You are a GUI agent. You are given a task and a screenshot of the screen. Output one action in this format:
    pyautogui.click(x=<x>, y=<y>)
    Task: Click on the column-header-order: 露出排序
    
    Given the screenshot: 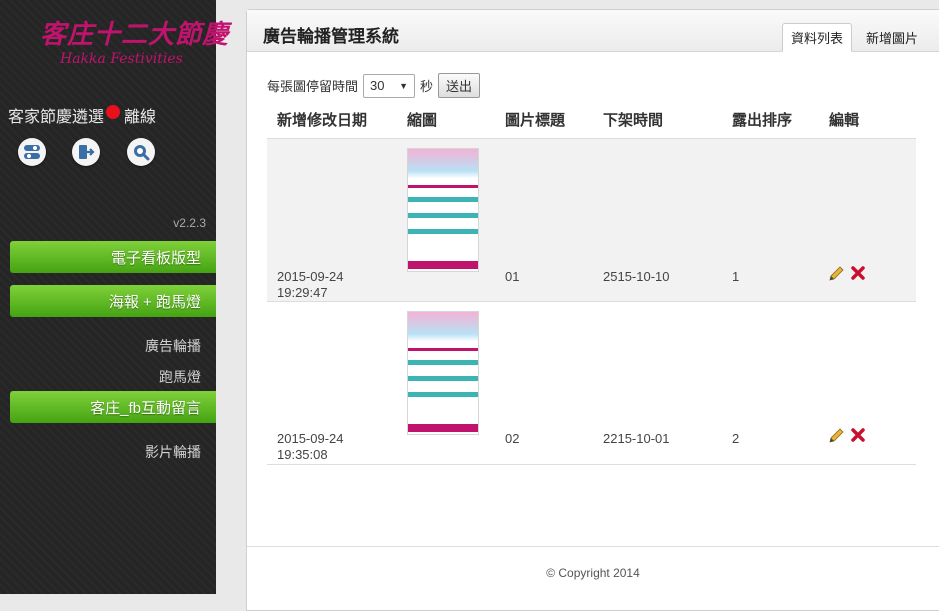 What is the action you would take?
    pyautogui.click(x=762, y=119)
    